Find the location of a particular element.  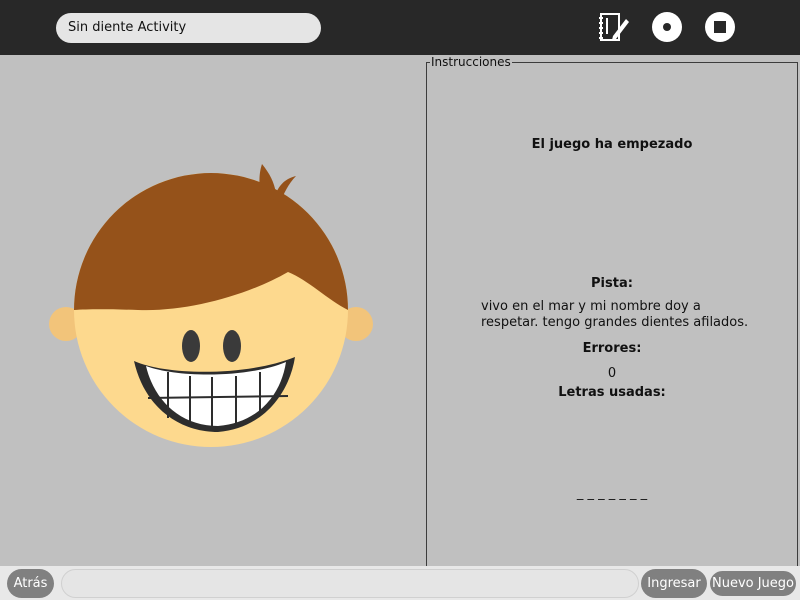

letter-input is located at coordinates (350, 583).